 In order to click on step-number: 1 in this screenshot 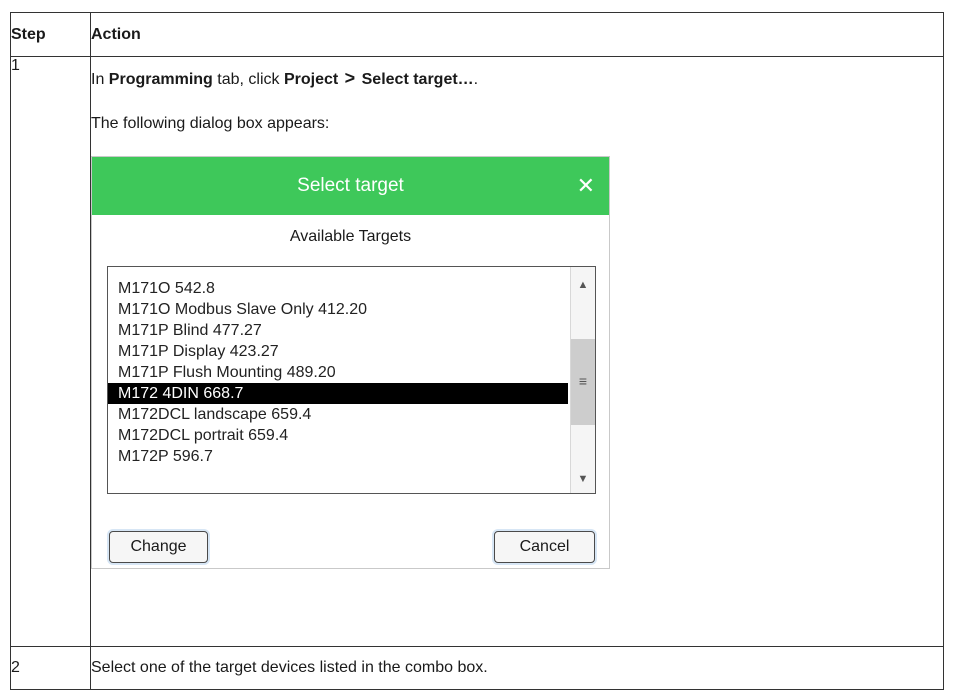, I will do `click(50, 351)`.